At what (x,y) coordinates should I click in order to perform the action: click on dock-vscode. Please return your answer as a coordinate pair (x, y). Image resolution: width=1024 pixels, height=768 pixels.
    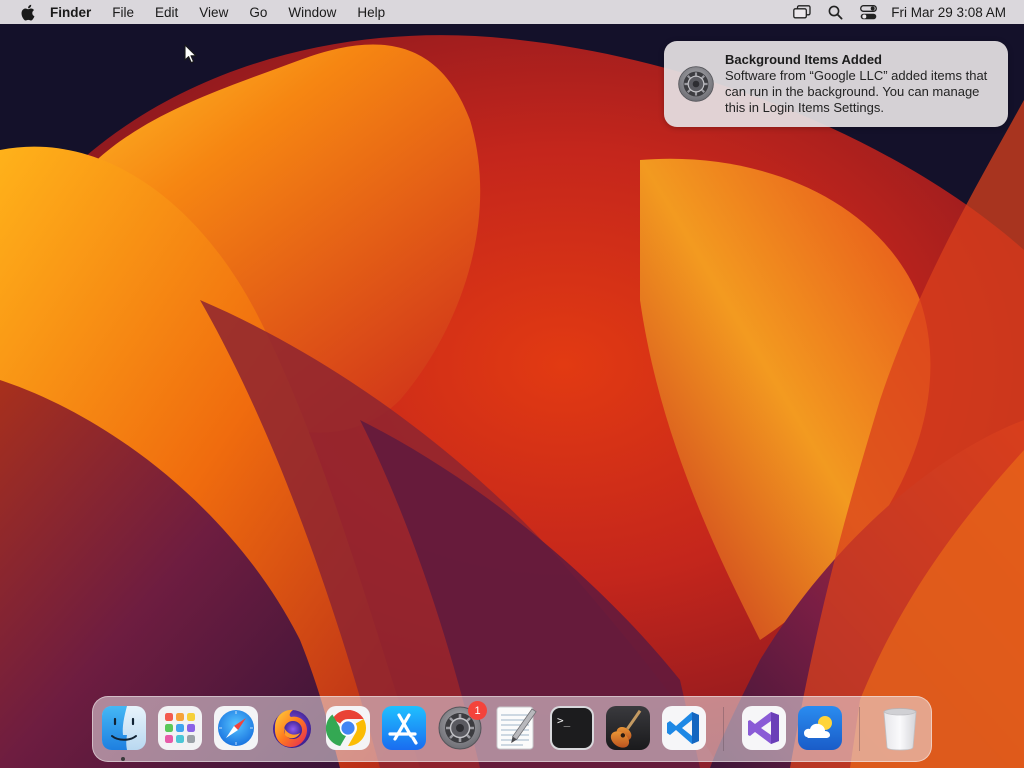
    Looking at the image, I should click on (684, 728).